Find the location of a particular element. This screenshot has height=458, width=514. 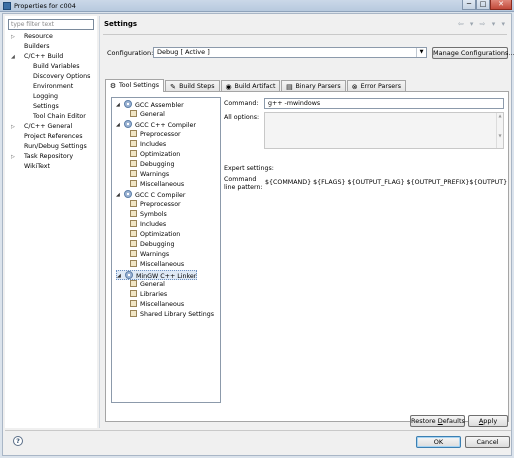

tool-tree-label: Miscellaneous is located at coordinates (162, 304).